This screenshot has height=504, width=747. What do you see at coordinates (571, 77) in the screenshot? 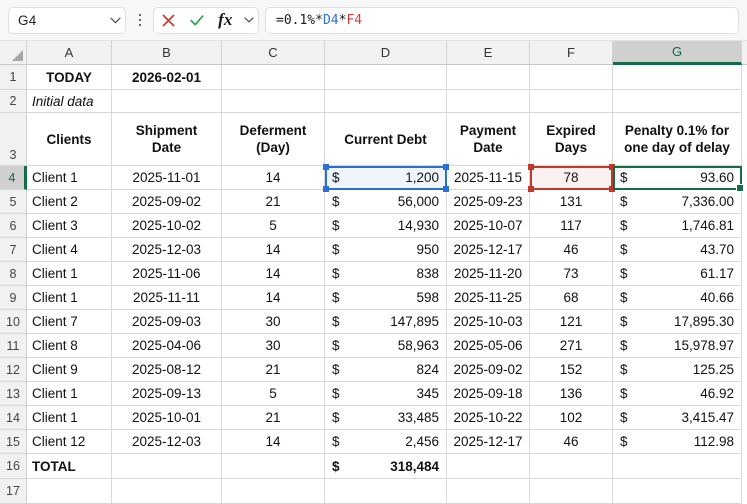
I see `cell-F1` at bounding box center [571, 77].